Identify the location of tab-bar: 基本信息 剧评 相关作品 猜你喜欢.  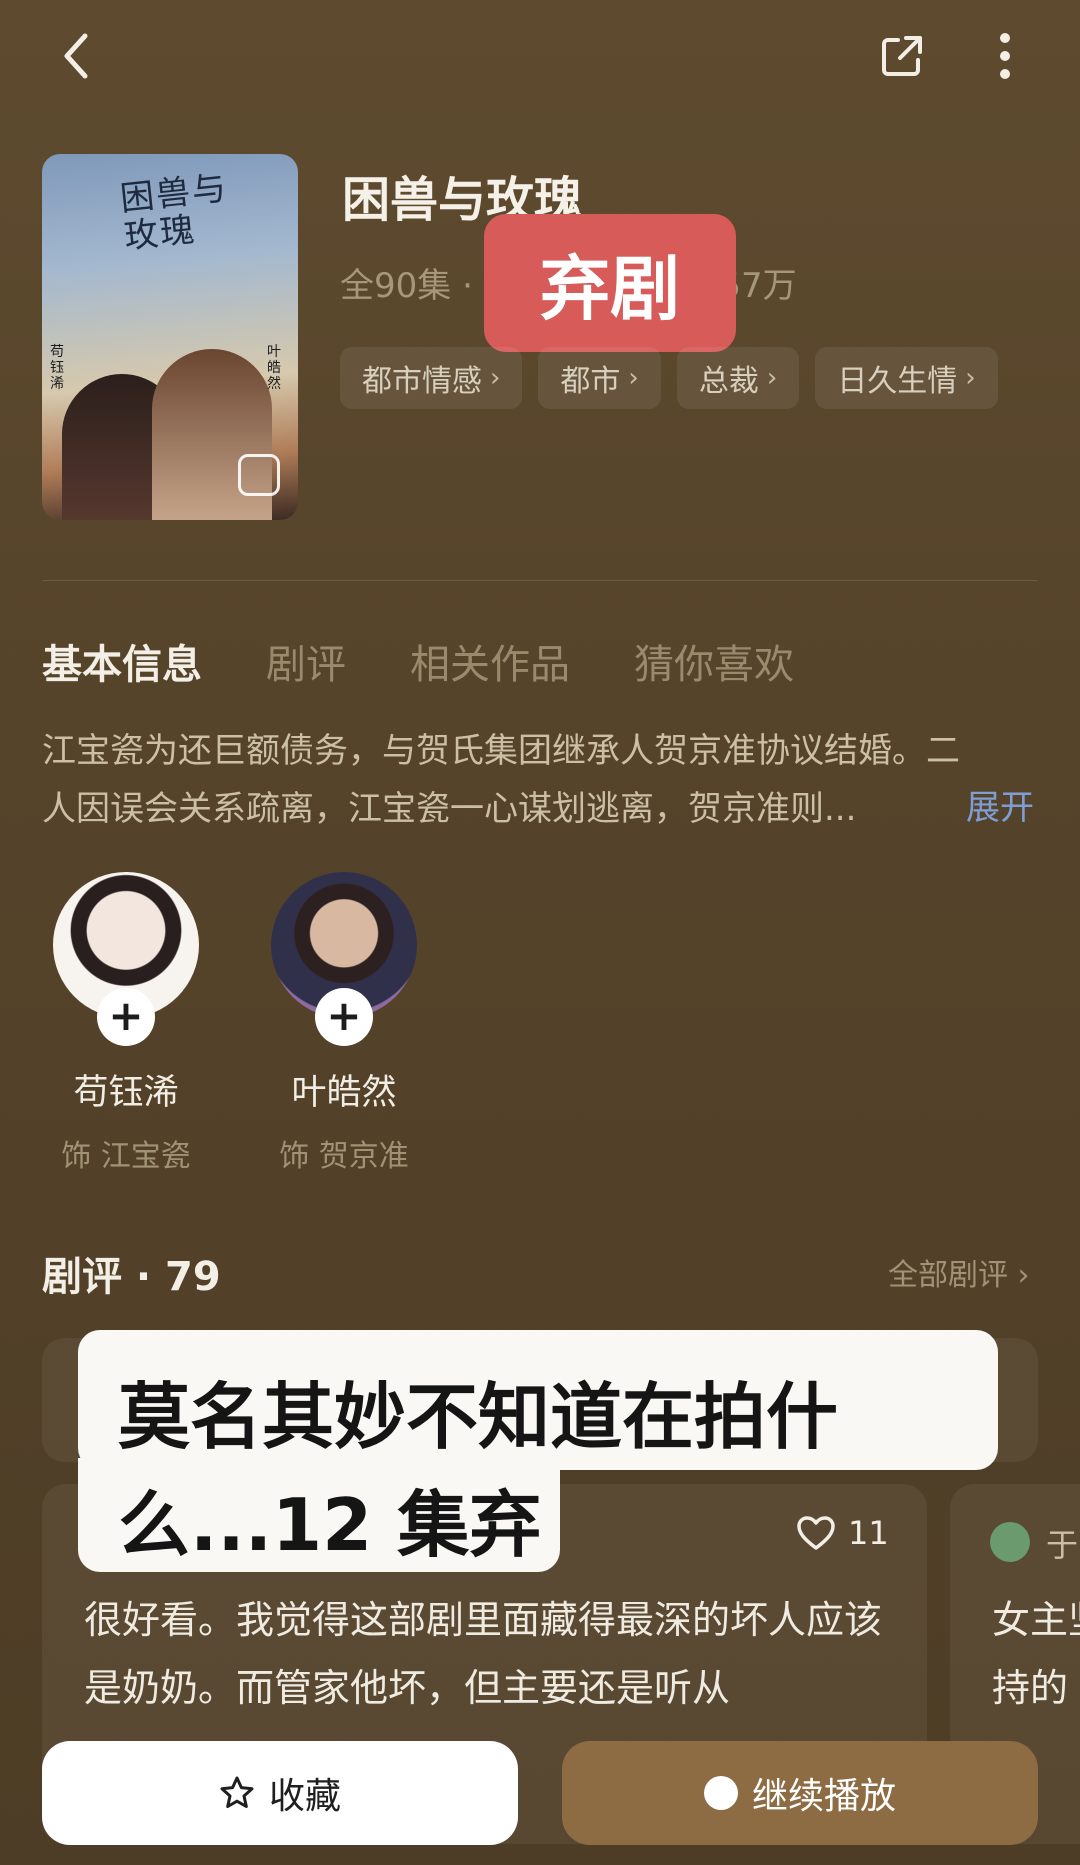
(418, 661).